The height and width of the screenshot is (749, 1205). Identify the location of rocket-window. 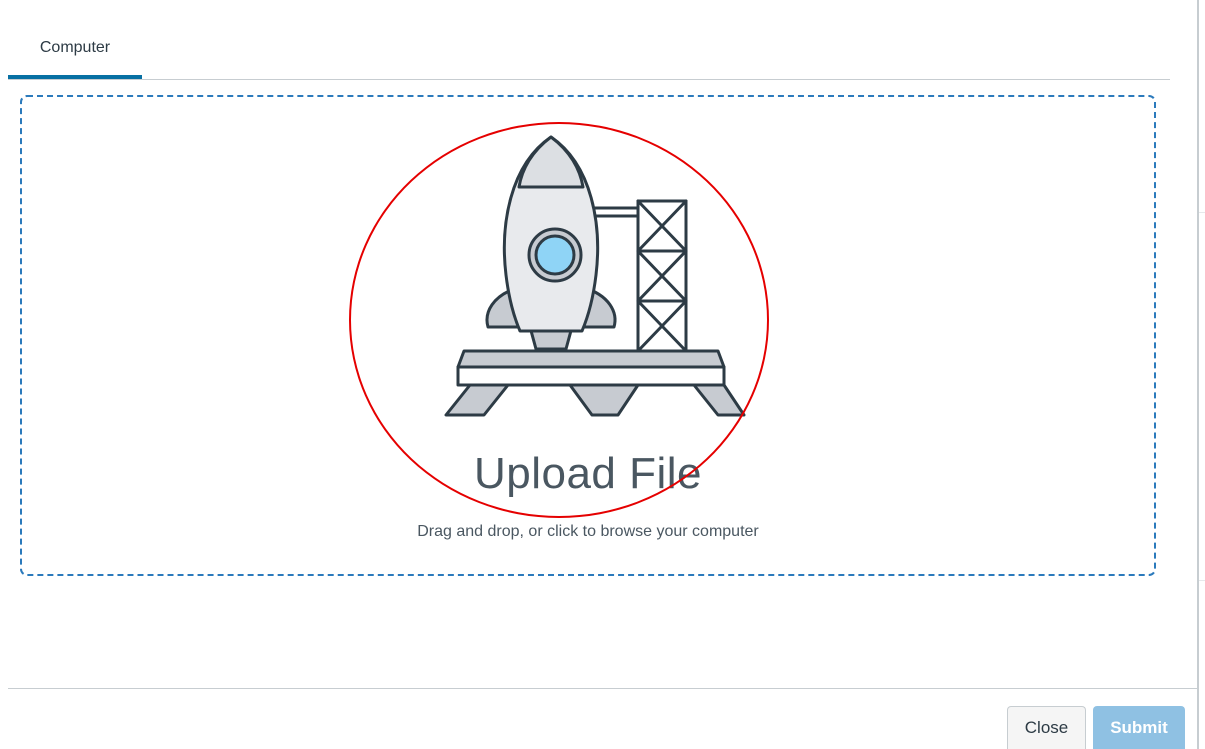
(555, 255).